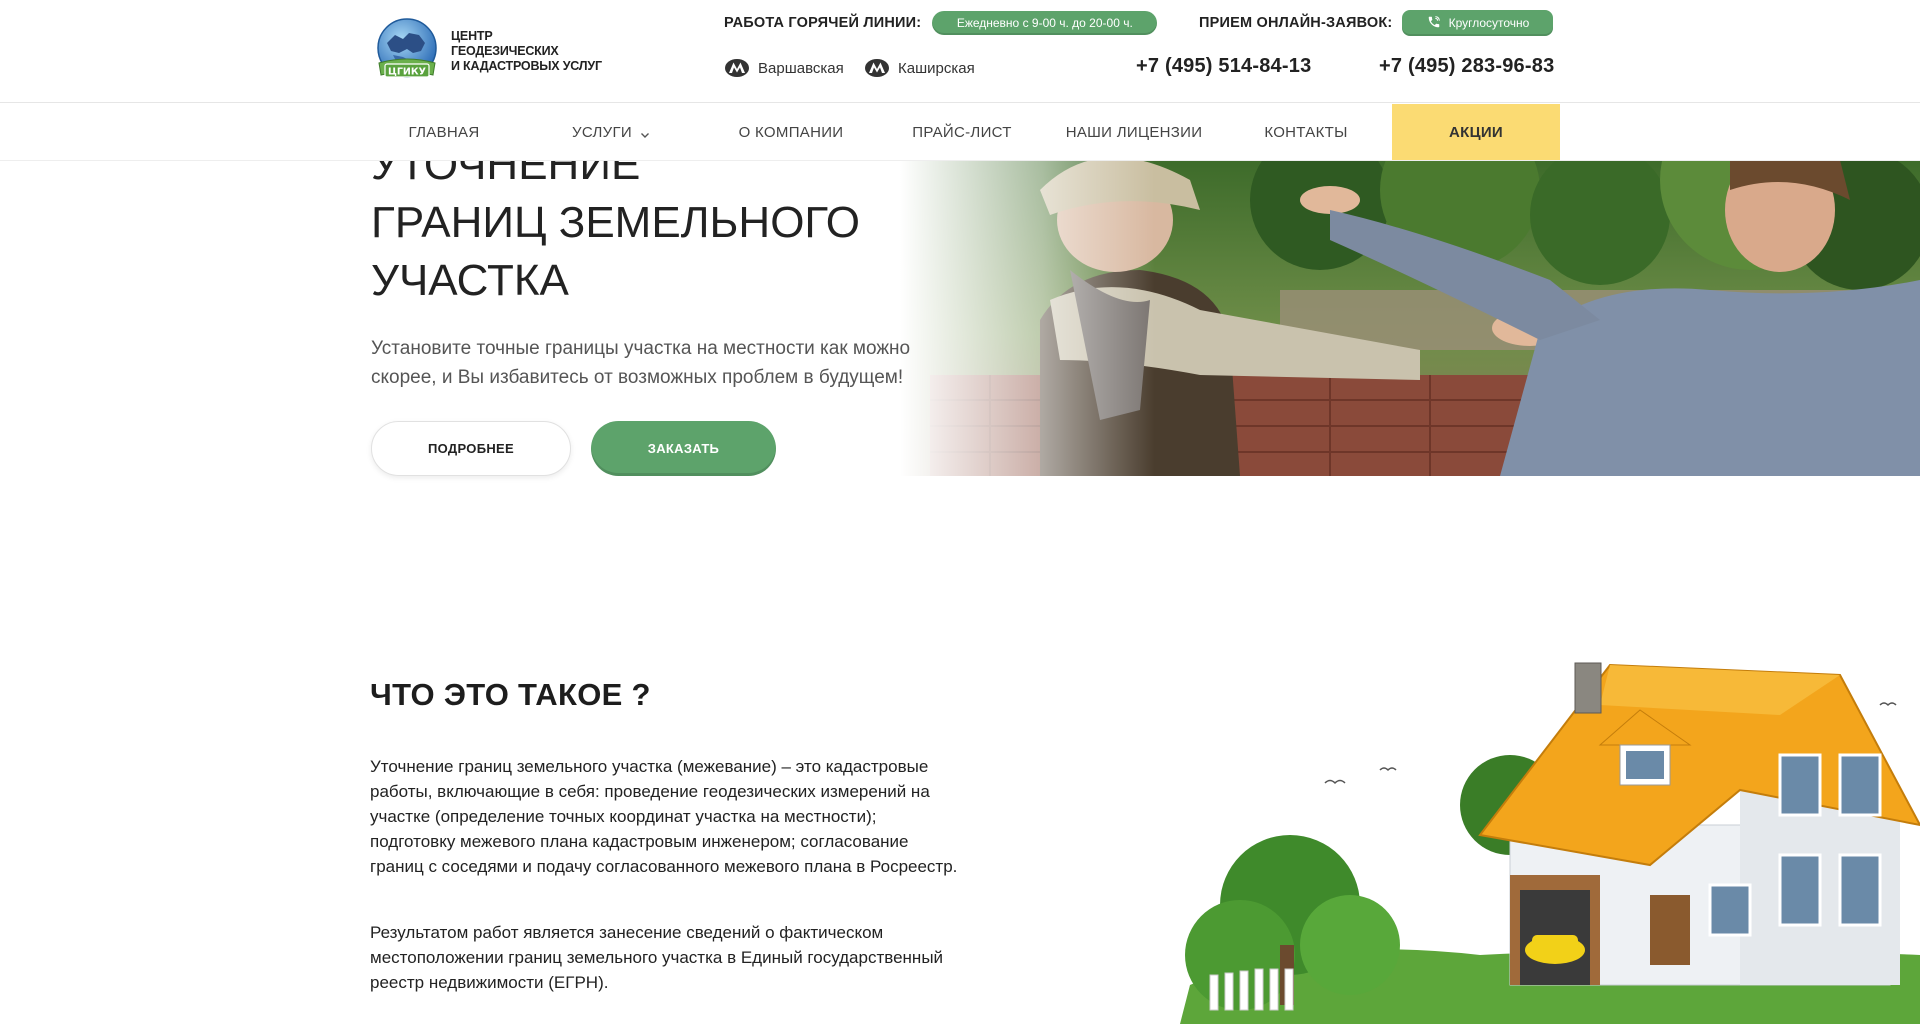 The height and width of the screenshot is (1024, 1920). What do you see at coordinates (936, 68) in the screenshot?
I see `metro-name: Каширская` at bounding box center [936, 68].